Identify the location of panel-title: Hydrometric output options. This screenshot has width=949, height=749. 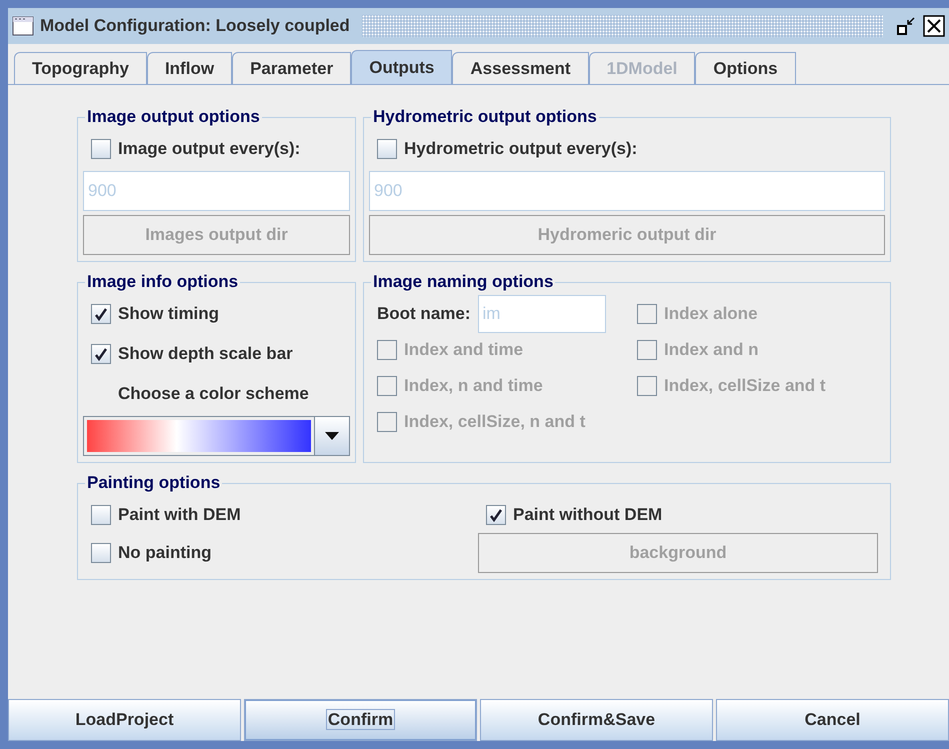
(485, 117).